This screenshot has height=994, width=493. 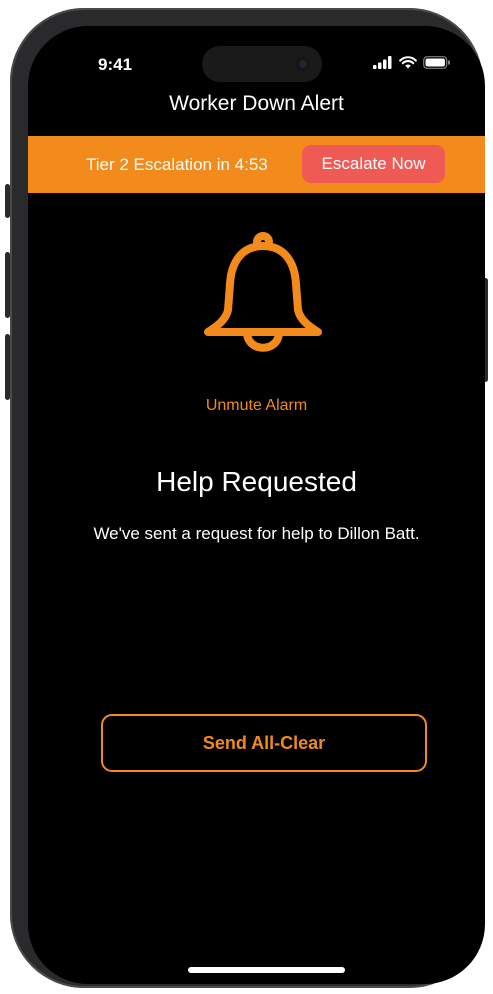 What do you see at coordinates (115, 64) in the screenshot?
I see `status-time: 9:41` at bounding box center [115, 64].